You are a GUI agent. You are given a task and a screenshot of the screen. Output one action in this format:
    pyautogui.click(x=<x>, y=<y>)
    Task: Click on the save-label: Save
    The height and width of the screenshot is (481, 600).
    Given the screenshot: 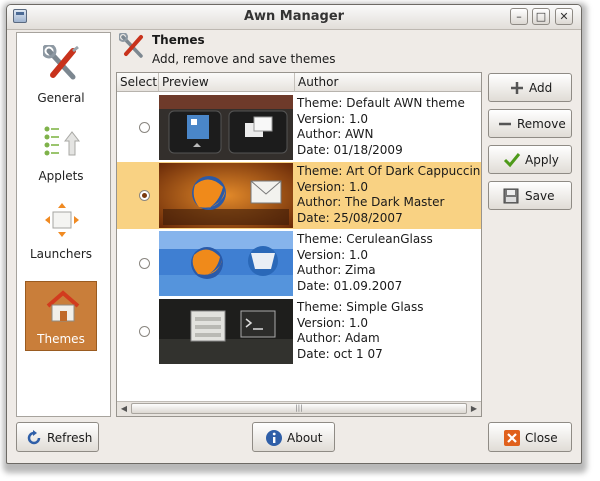 What is the action you would take?
    pyautogui.click(x=540, y=196)
    